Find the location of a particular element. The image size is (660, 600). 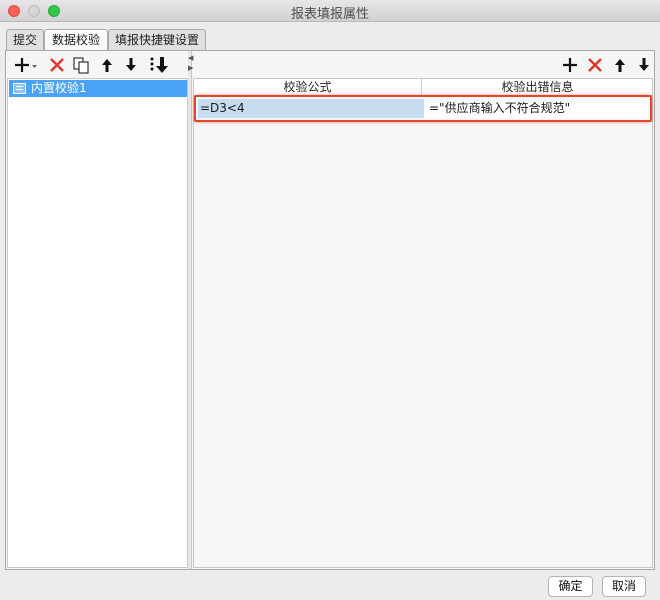

move-to-bottom-button is located at coordinates (159, 65).